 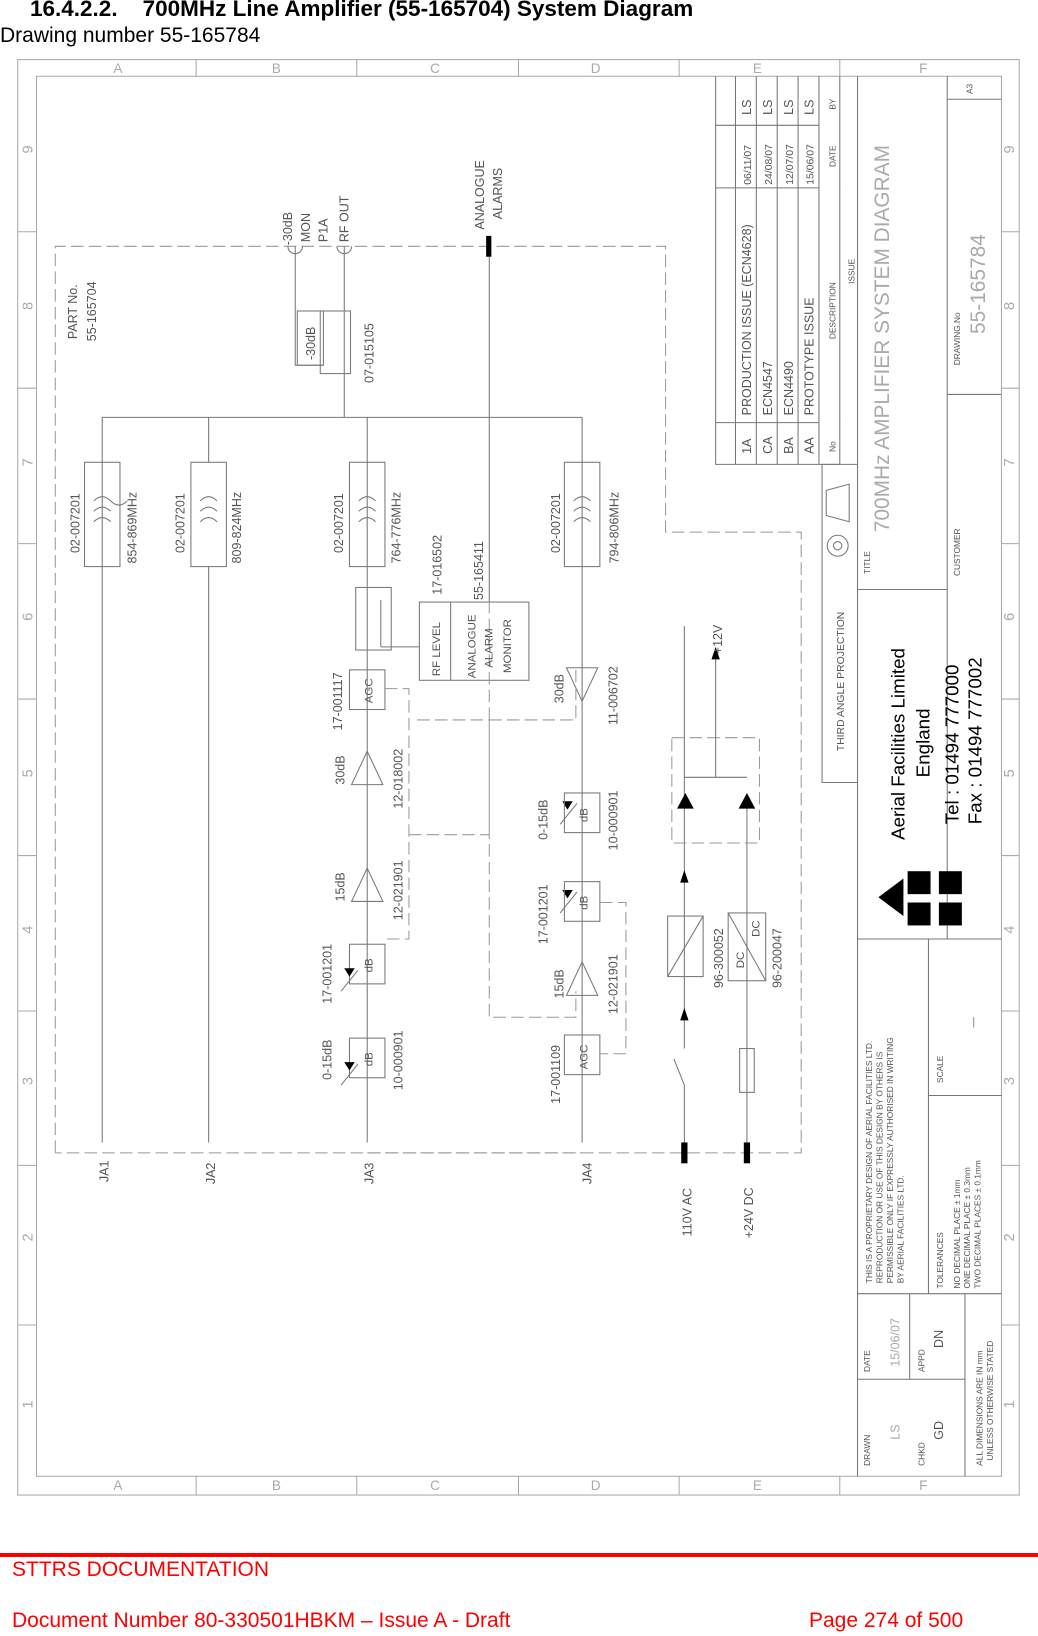 What do you see at coordinates (473, 646) in the screenshot?
I see `monitor-box-label: ANALOGUE` at bounding box center [473, 646].